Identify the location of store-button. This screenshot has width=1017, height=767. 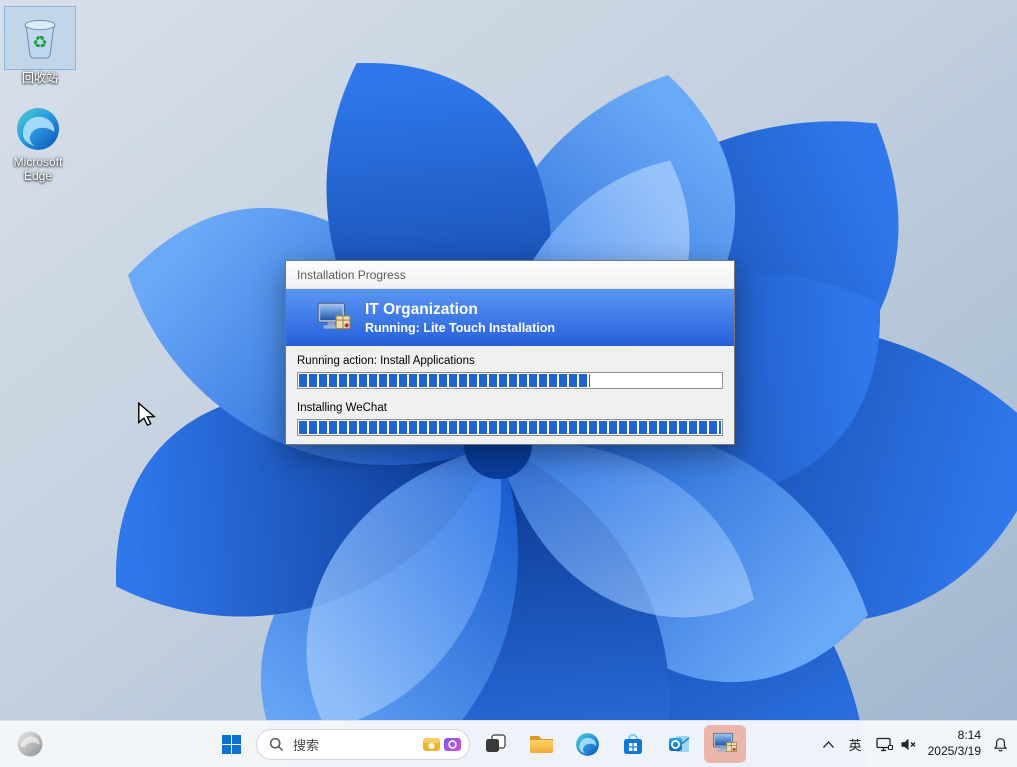
(633, 744).